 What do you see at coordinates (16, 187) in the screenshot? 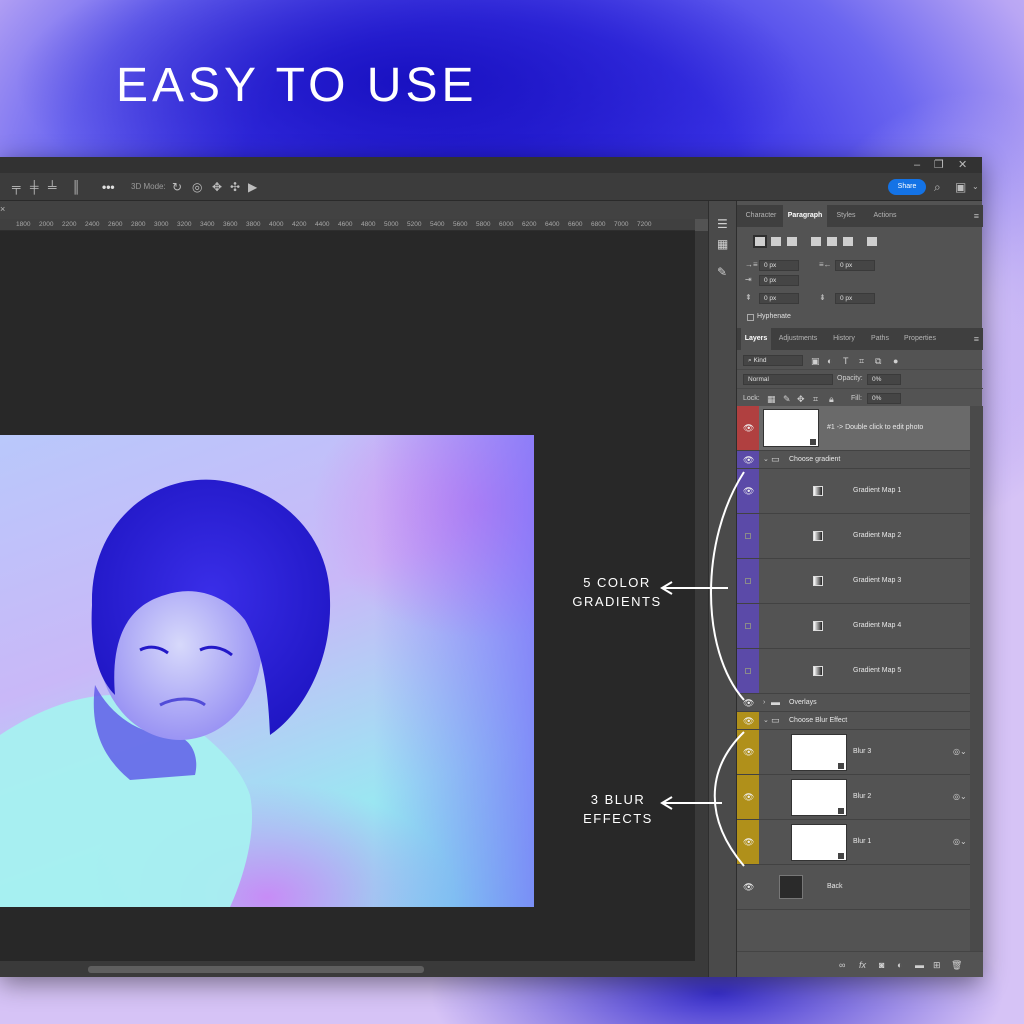
I see `align-top-icon: ╤` at bounding box center [16, 187].